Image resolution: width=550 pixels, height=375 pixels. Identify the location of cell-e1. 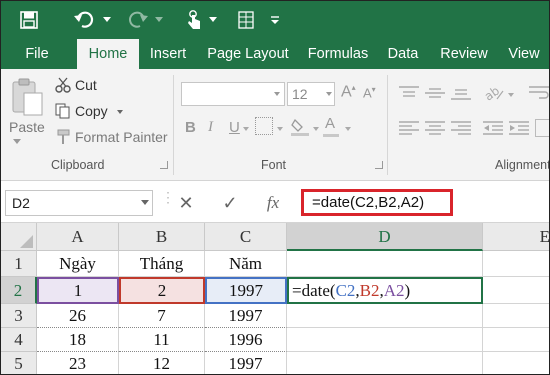
(516, 264).